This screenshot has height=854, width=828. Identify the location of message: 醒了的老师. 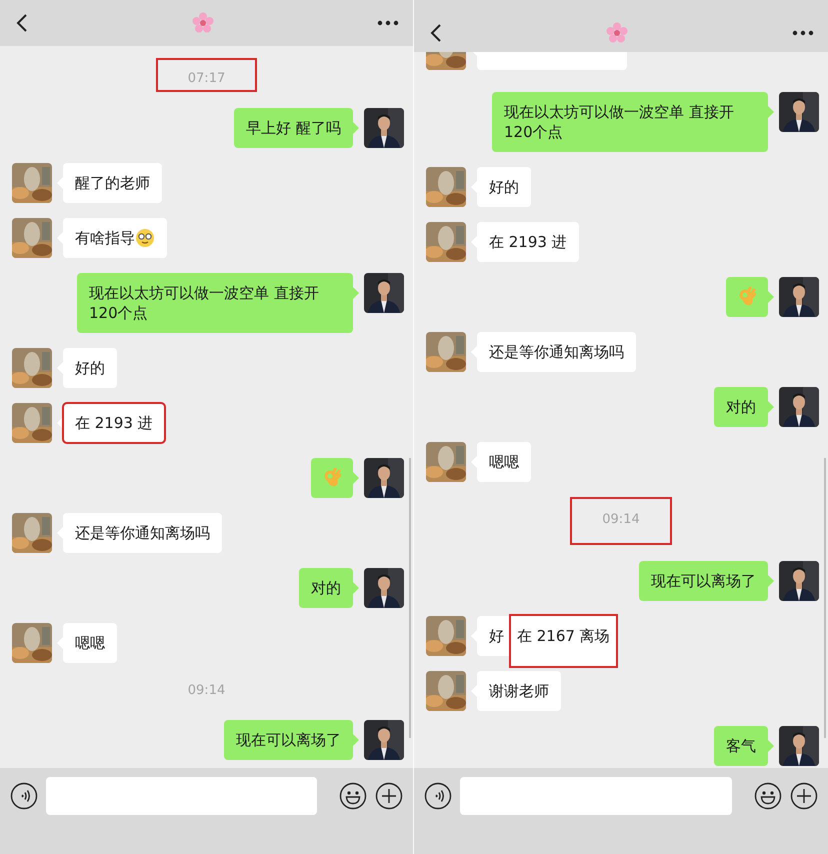
(112, 183).